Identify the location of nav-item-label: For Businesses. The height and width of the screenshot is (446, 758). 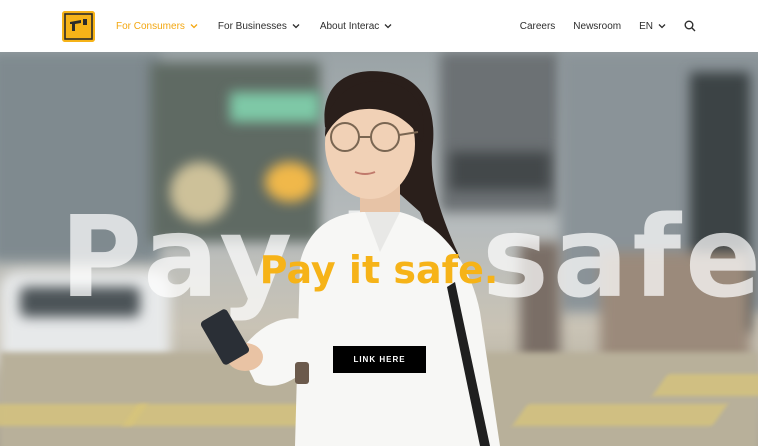
(252, 26).